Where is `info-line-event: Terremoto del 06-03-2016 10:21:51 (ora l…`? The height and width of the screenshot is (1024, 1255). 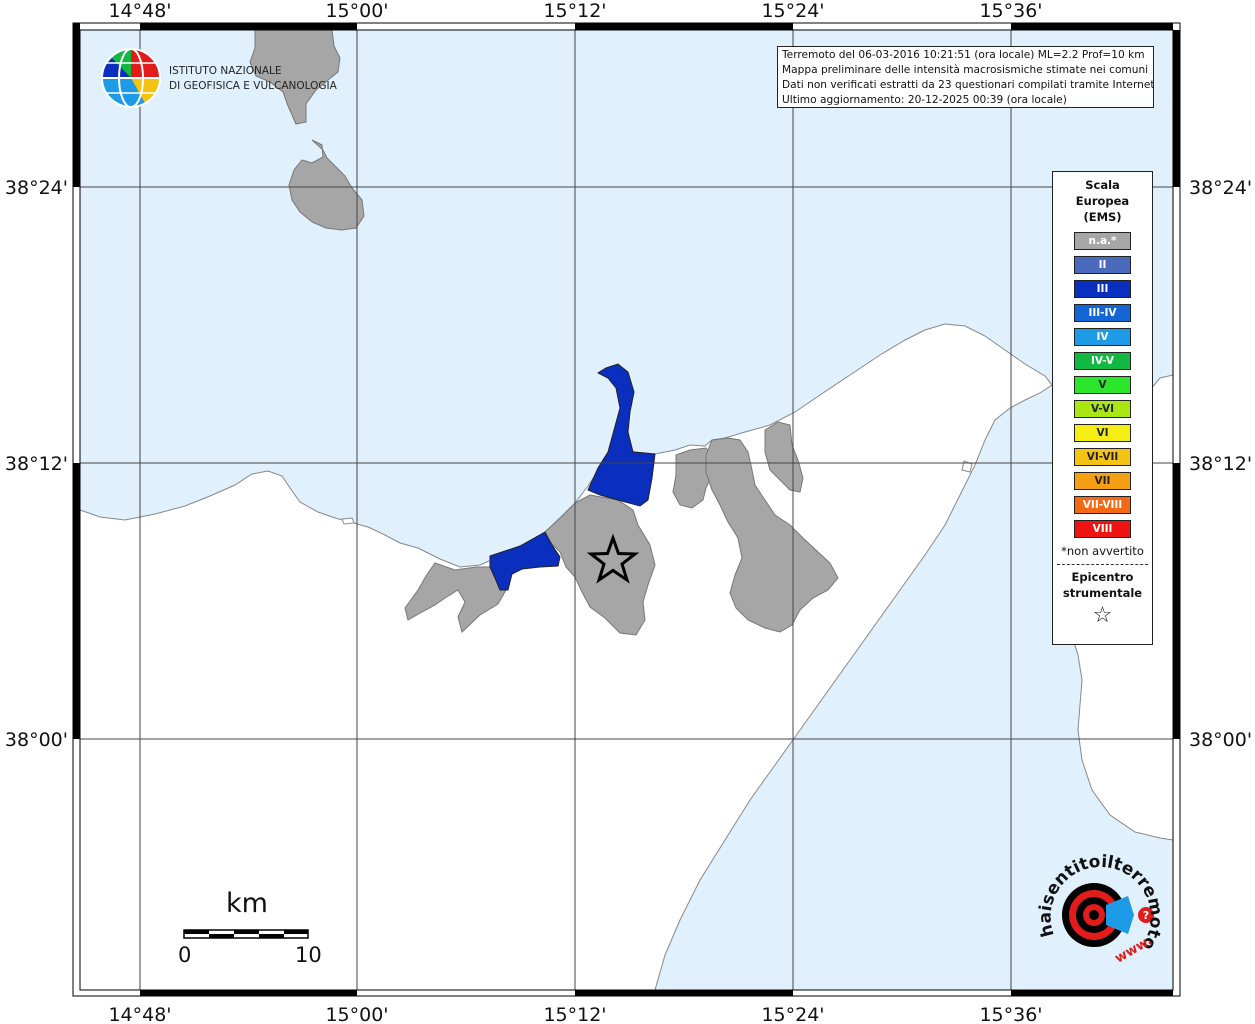 info-line-event: Terremoto del 06-03-2016 10:21:51 (ora l… is located at coordinates (963, 55).